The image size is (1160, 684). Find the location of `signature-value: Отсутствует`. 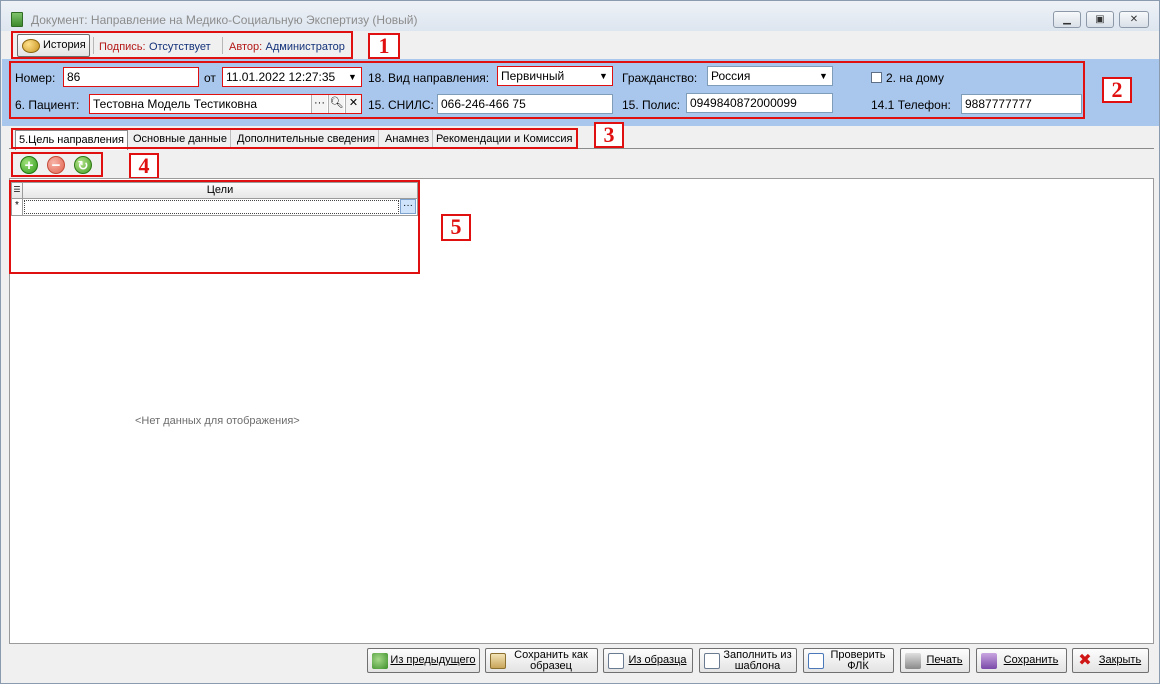

signature-value: Отсутствует is located at coordinates (179, 47).